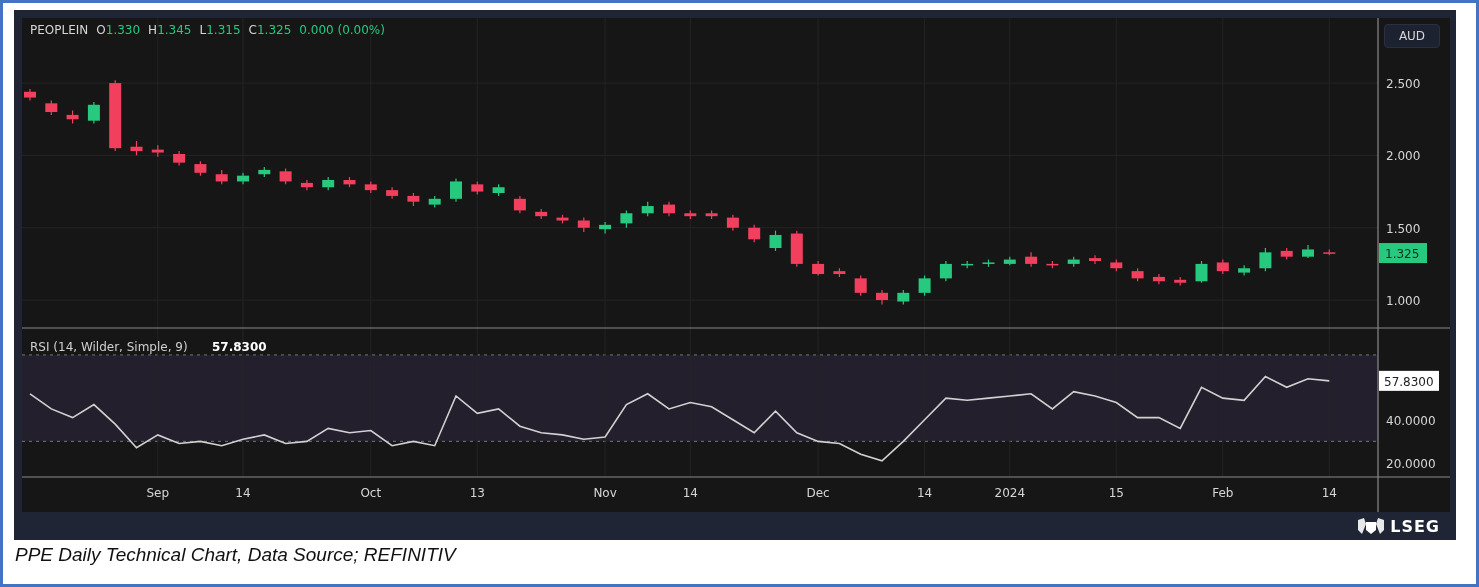 The height and width of the screenshot is (587, 1479). I want to click on symbol-label: PEOPLEIN, so click(59, 30).